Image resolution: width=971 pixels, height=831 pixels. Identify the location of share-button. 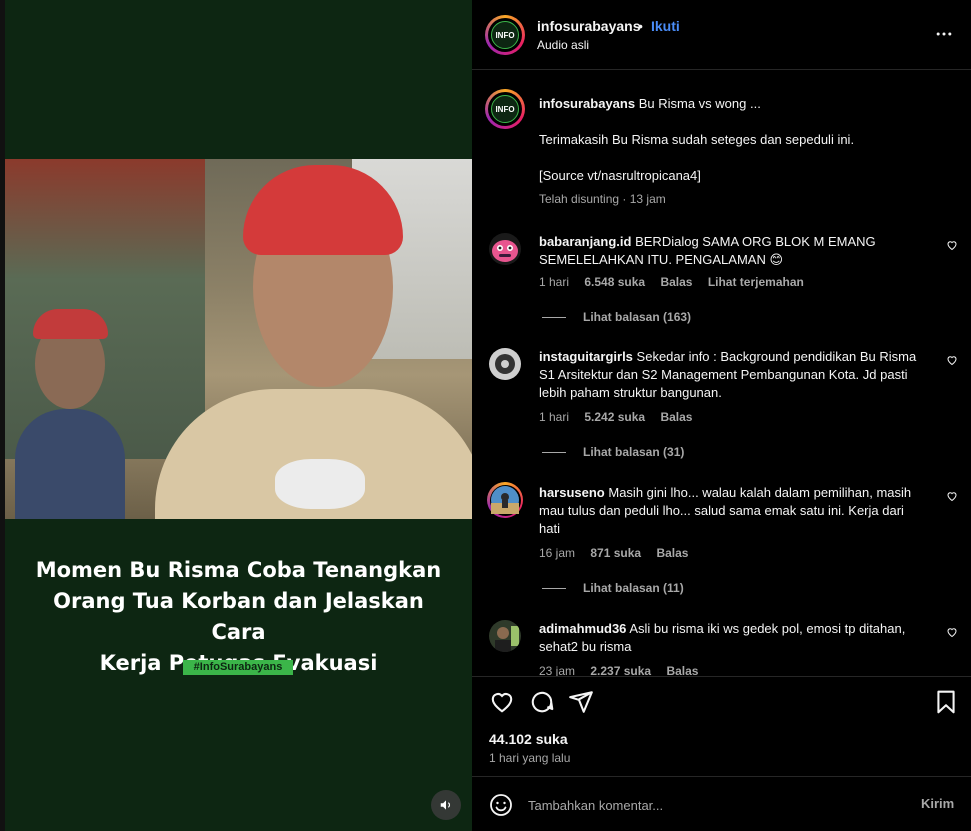
(581, 702).